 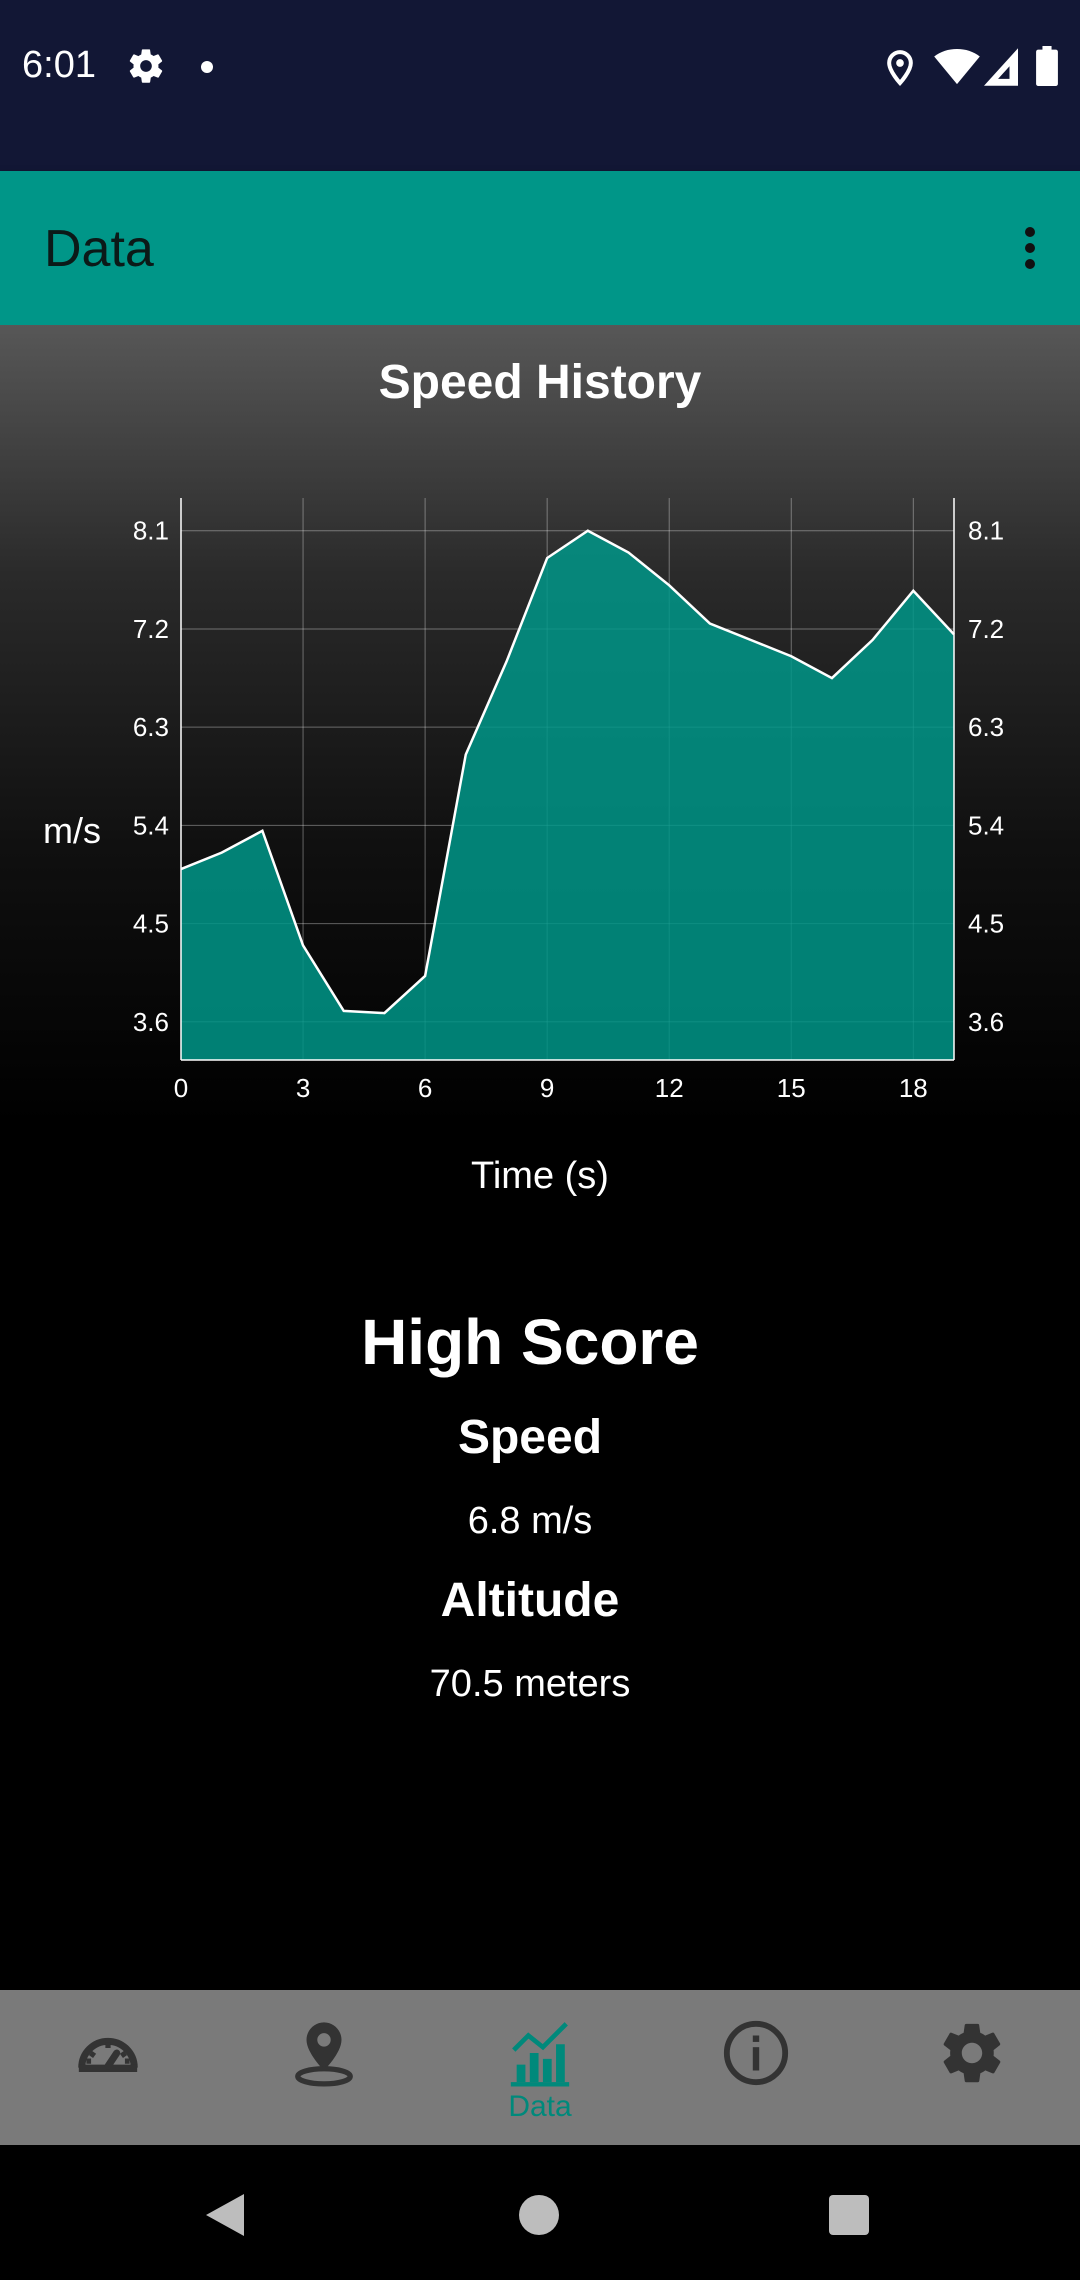 I want to click on bottom-navigation: Data, so click(x=540, y=2067).